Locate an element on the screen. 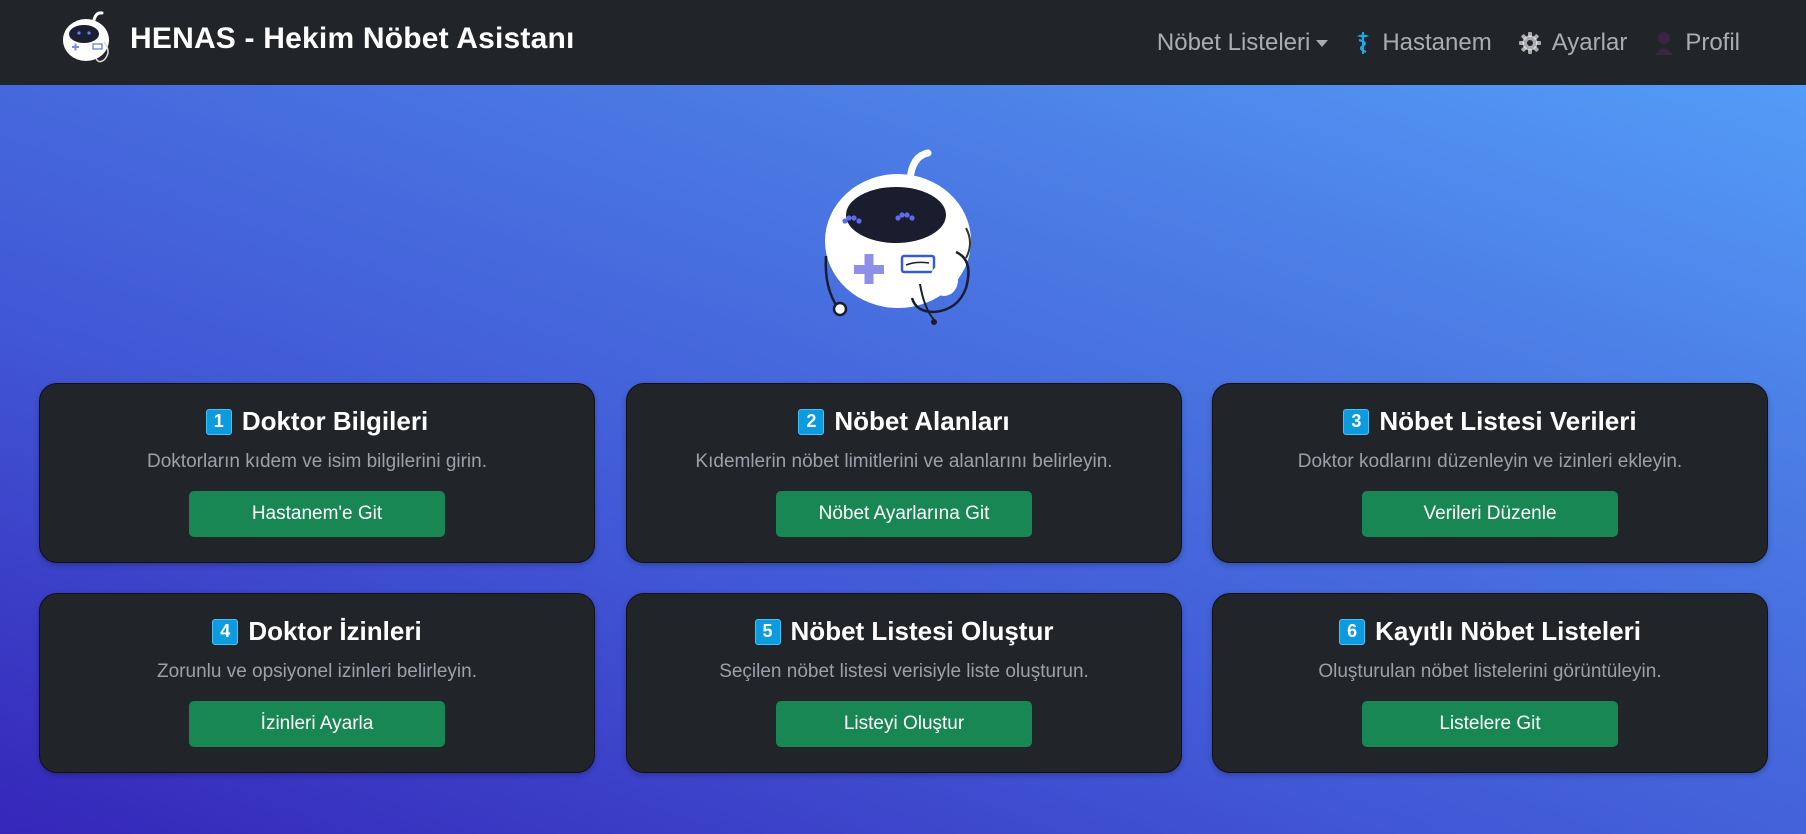 The width and height of the screenshot is (1806, 834). number-4-icon: 4 is located at coordinates (225, 631).